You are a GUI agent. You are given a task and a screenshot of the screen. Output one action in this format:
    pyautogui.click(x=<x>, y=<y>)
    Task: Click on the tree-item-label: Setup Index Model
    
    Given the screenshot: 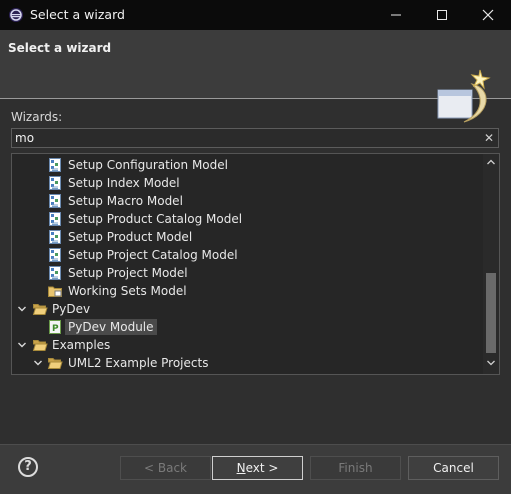 What is the action you would take?
    pyautogui.click(x=124, y=183)
    